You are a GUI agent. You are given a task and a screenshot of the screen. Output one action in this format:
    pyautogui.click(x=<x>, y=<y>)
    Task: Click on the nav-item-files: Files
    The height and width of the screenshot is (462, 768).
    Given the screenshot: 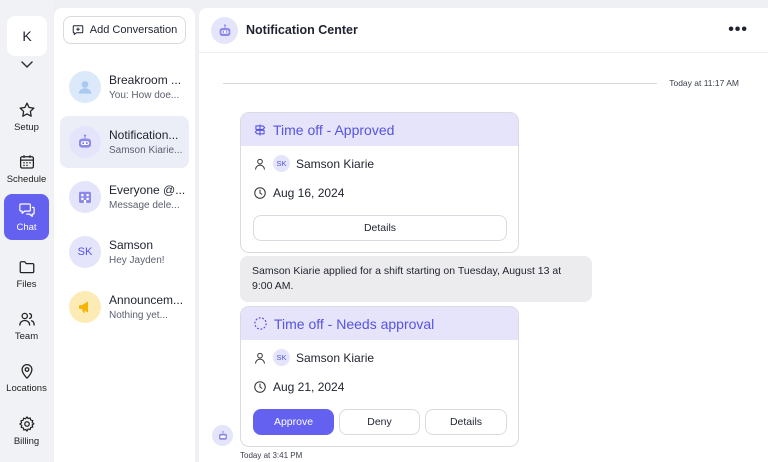 What is the action you would take?
    pyautogui.click(x=26, y=274)
    